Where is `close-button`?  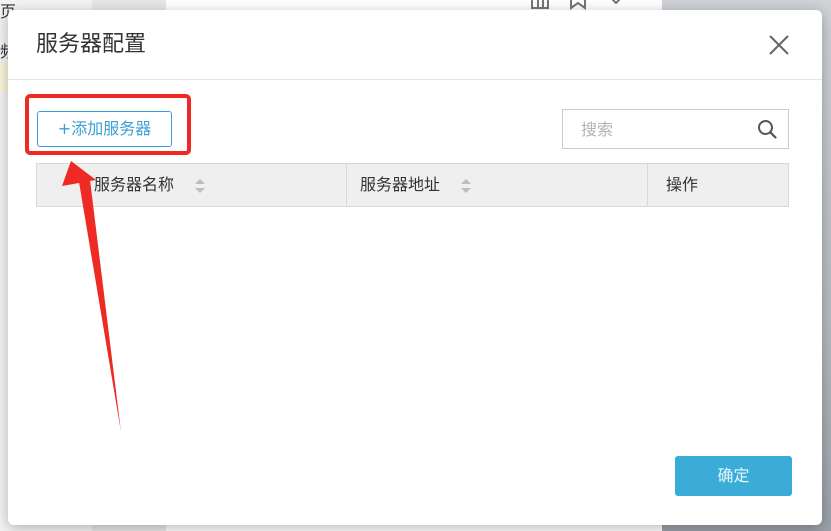
close-button is located at coordinates (779, 45).